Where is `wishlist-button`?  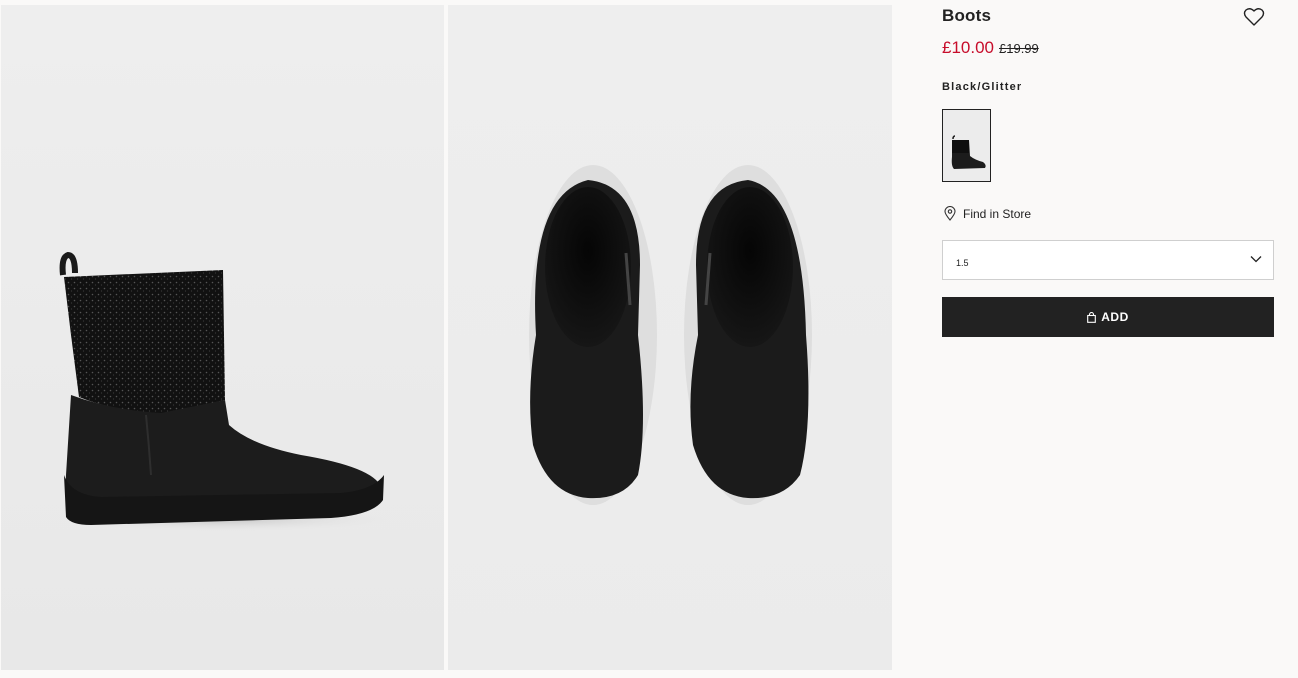 wishlist-button is located at coordinates (1254, 17).